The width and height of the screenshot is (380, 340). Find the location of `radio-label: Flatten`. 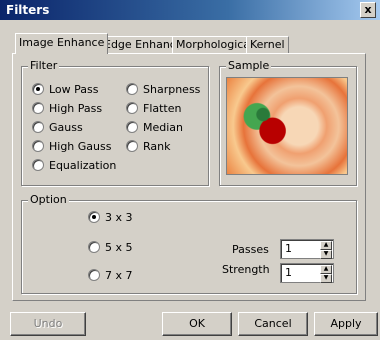

radio-label: Flatten is located at coordinates (162, 108).